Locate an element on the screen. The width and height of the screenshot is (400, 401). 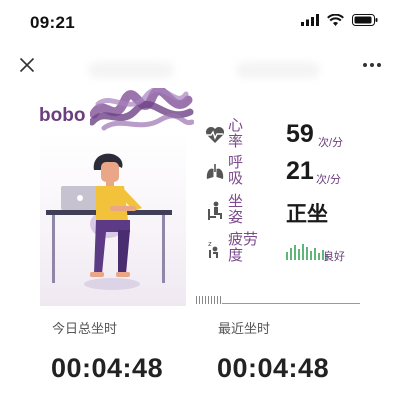
more-options-button is located at coordinates (372, 65).